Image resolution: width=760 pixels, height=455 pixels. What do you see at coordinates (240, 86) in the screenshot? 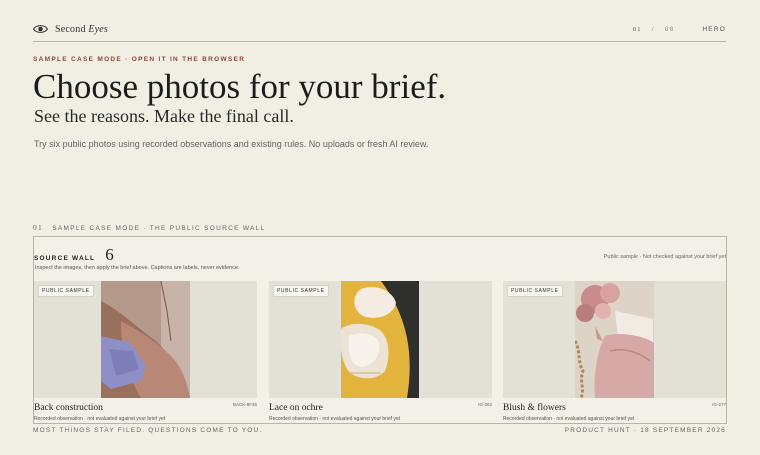
I see `page-title: Choose photos for your brief.` at bounding box center [240, 86].